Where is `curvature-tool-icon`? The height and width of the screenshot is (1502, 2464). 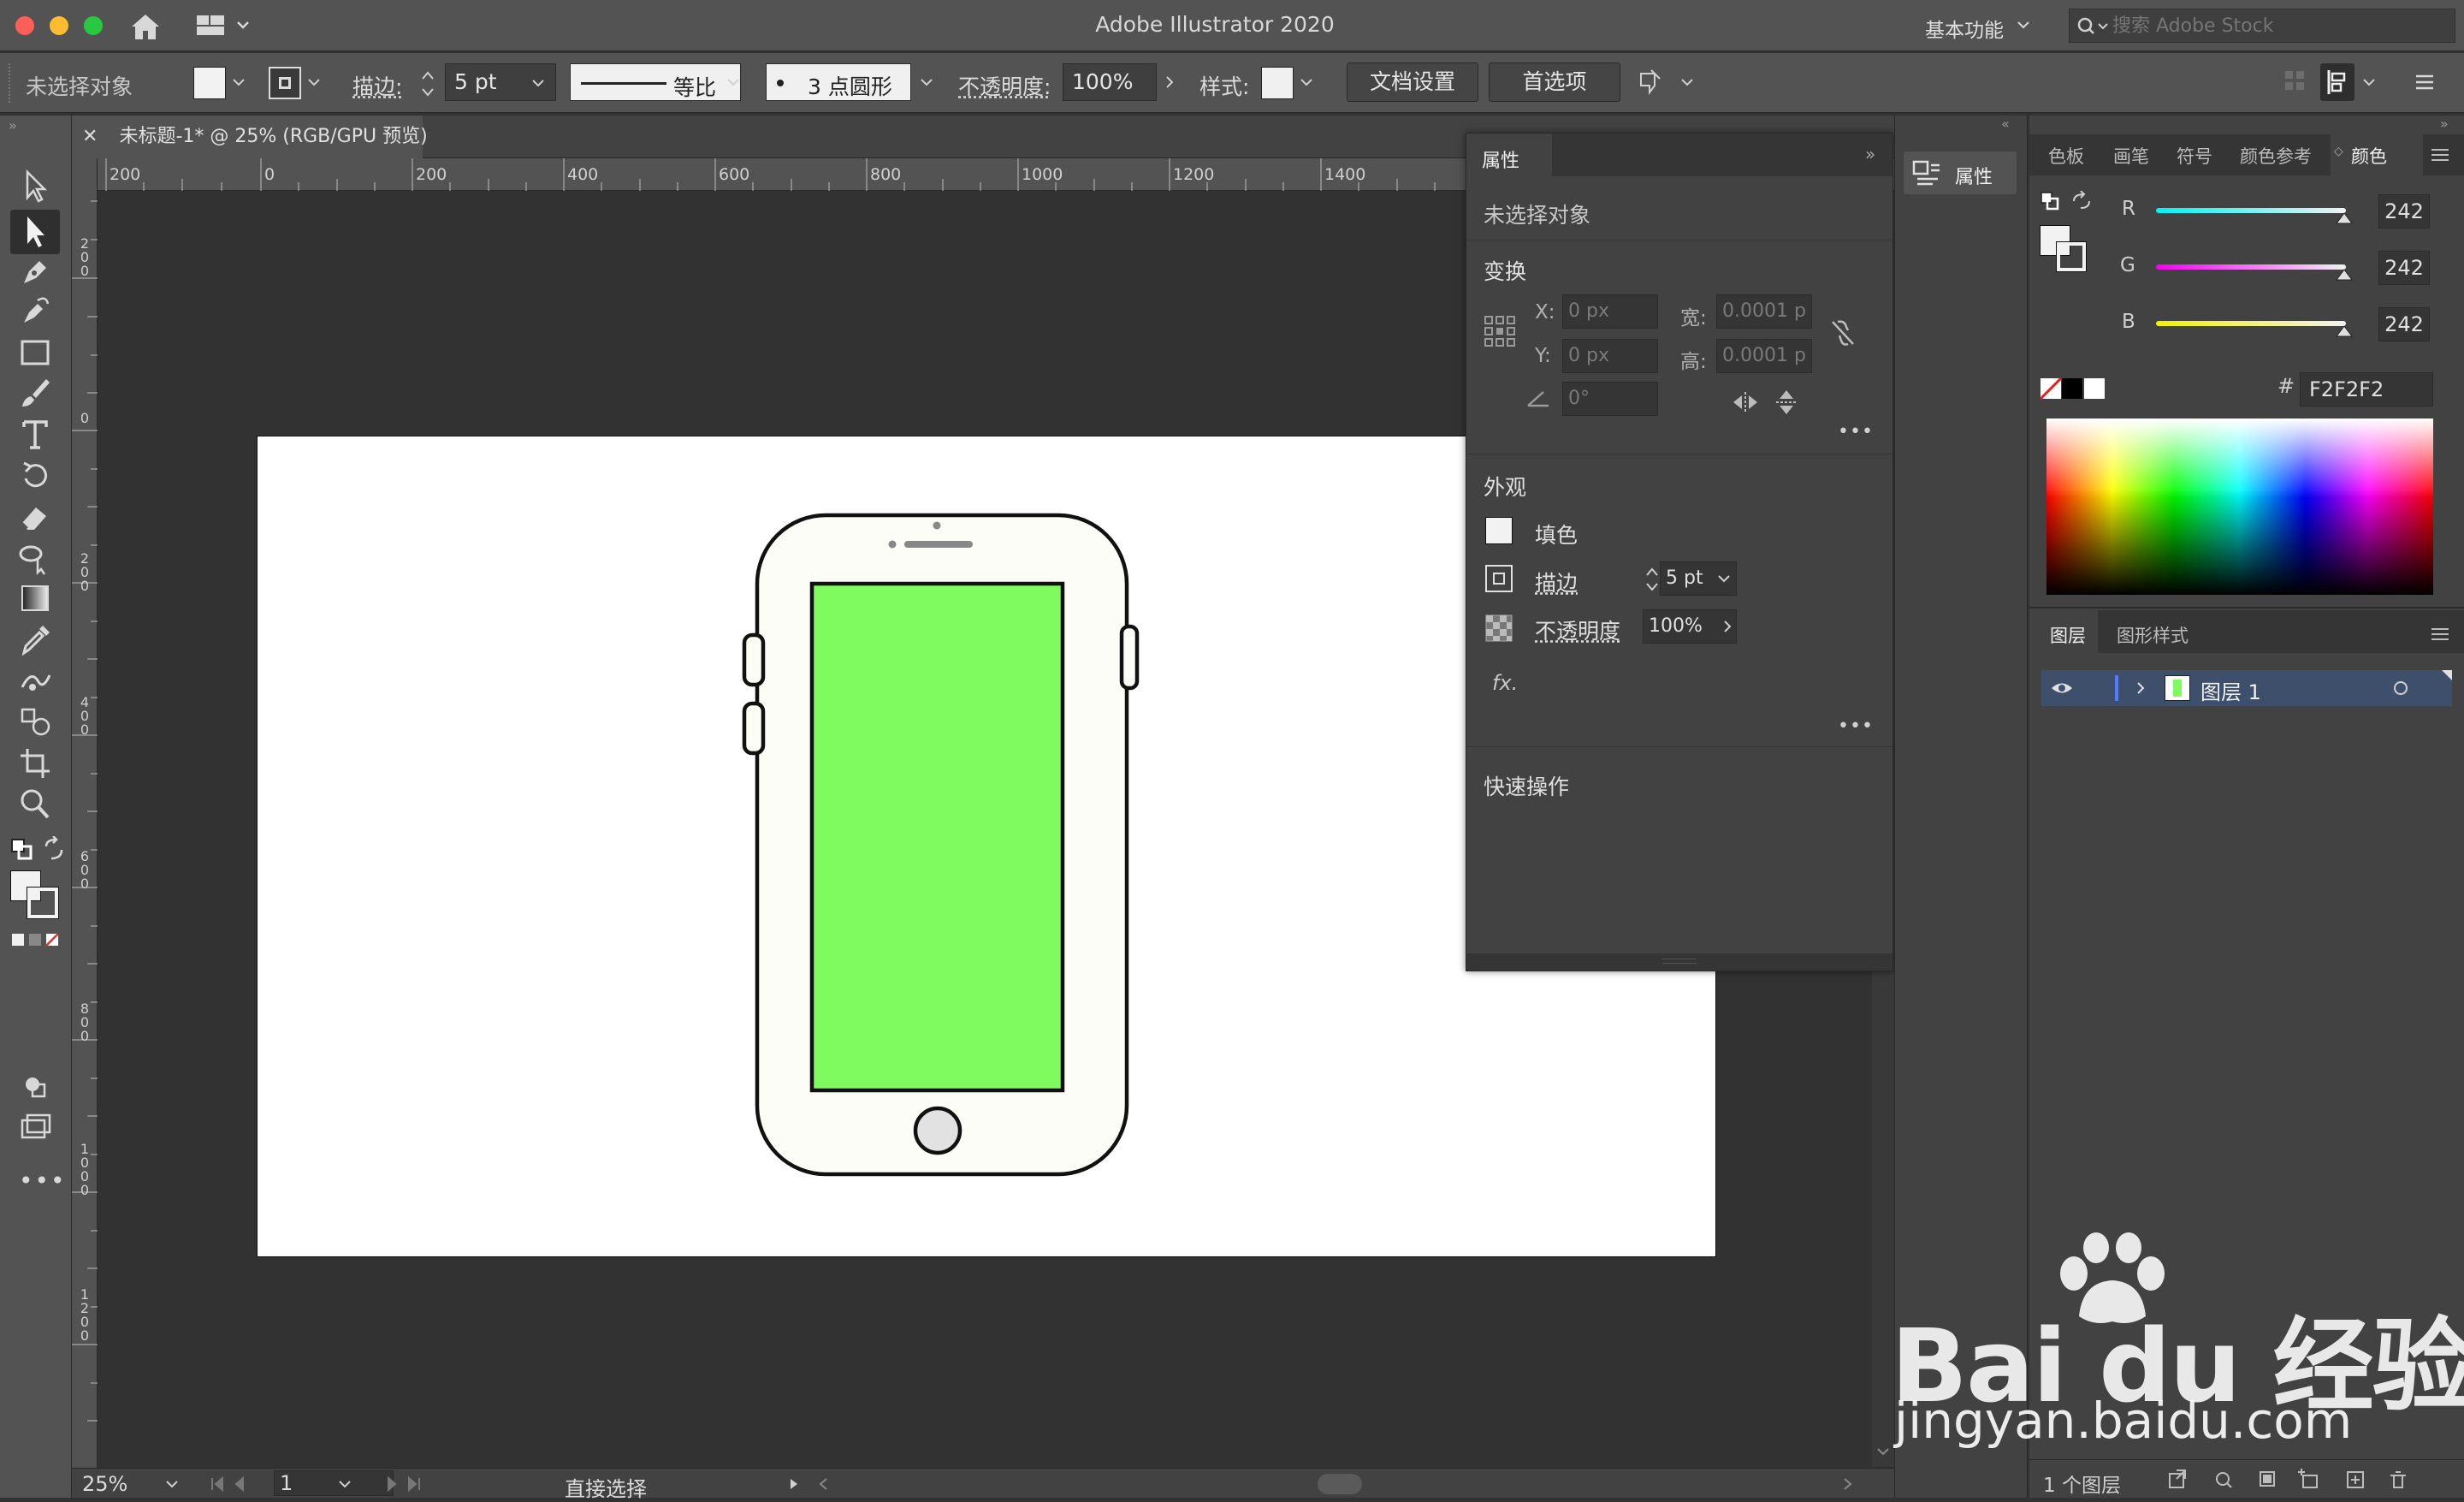
curvature-tool-icon is located at coordinates (35, 310).